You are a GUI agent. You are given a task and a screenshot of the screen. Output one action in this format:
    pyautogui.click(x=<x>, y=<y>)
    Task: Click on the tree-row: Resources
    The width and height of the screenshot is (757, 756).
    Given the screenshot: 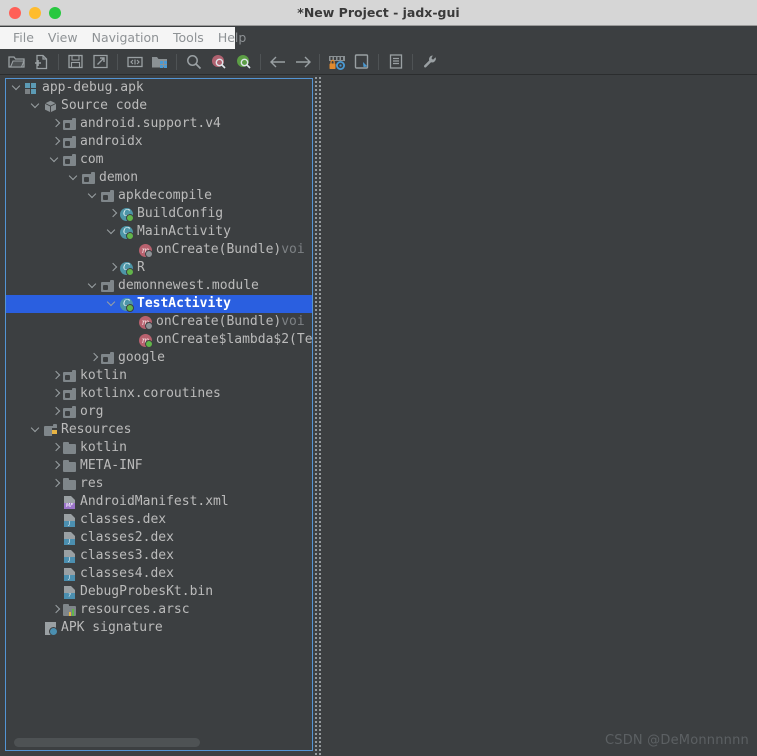 What is the action you would take?
    pyautogui.click(x=159, y=430)
    